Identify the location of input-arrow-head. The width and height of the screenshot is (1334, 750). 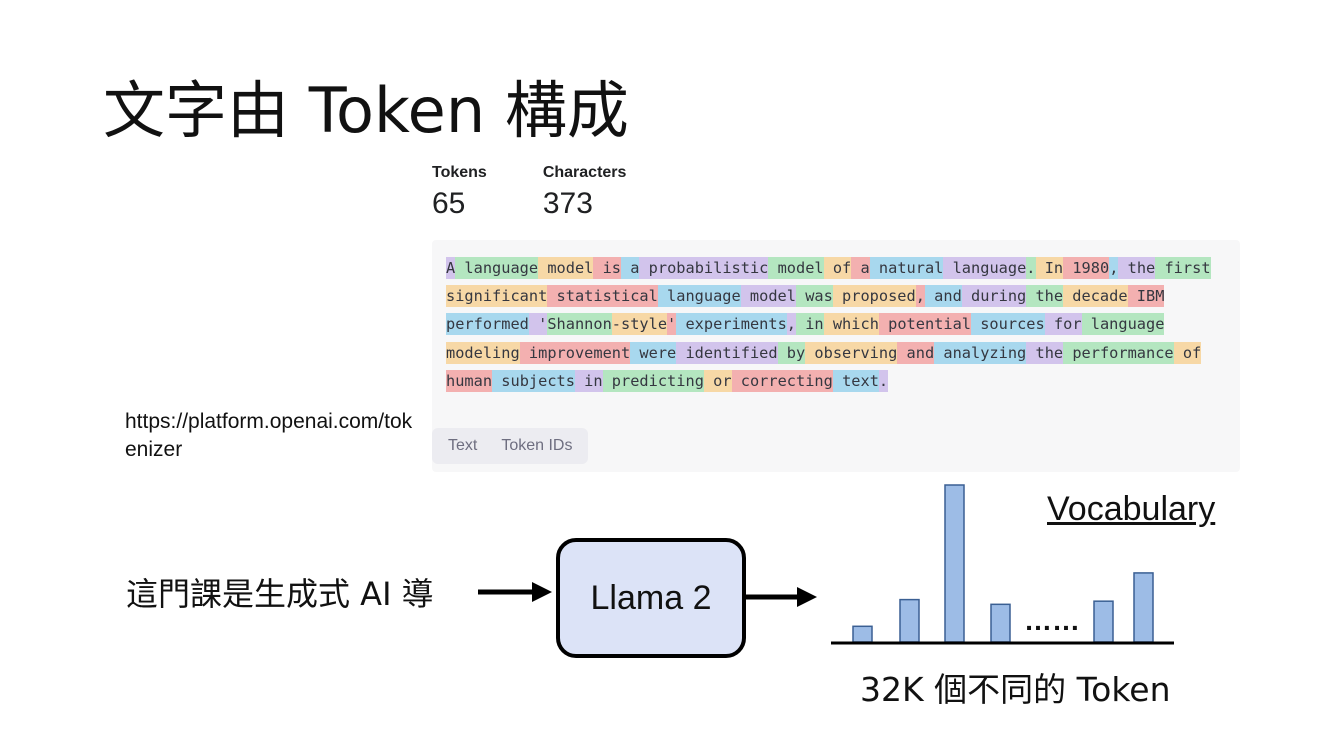
(542, 592).